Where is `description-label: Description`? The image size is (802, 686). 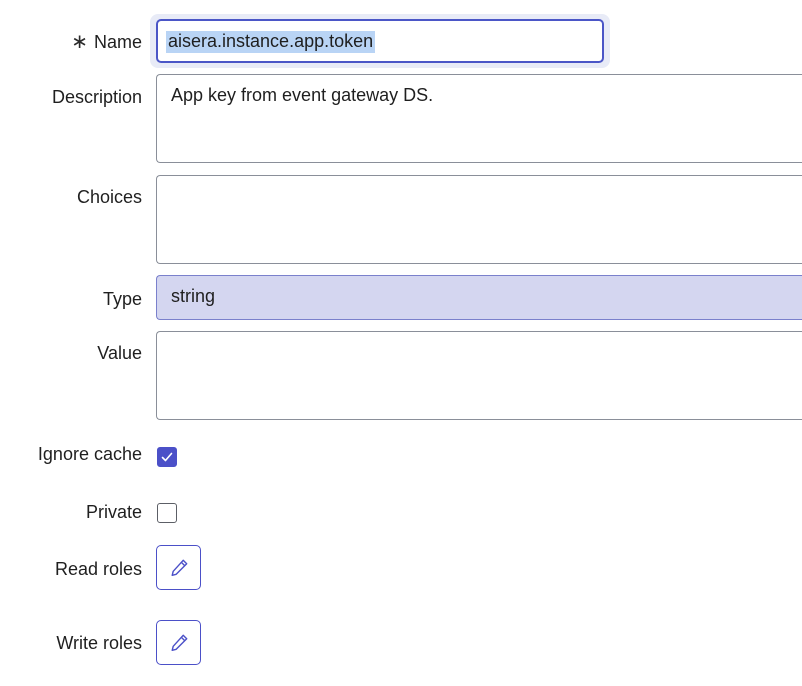 description-label: Description is located at coordinates (96, 97).